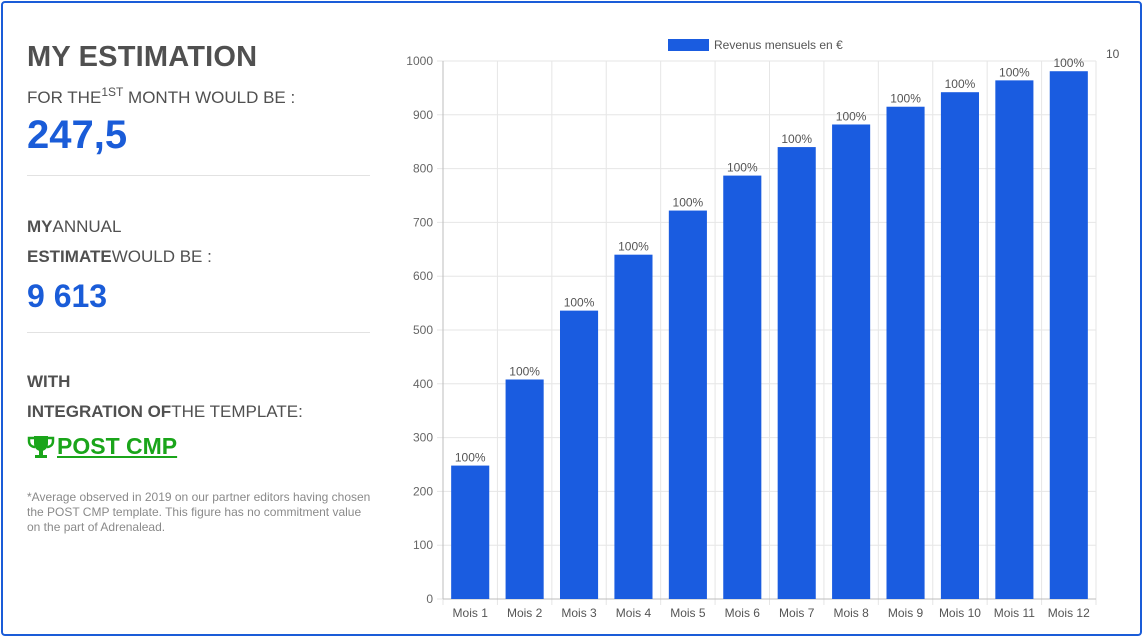  Describe the element at coordinates (423, 330) in the screenshot. I see `y-tick-label: 500` at that location.